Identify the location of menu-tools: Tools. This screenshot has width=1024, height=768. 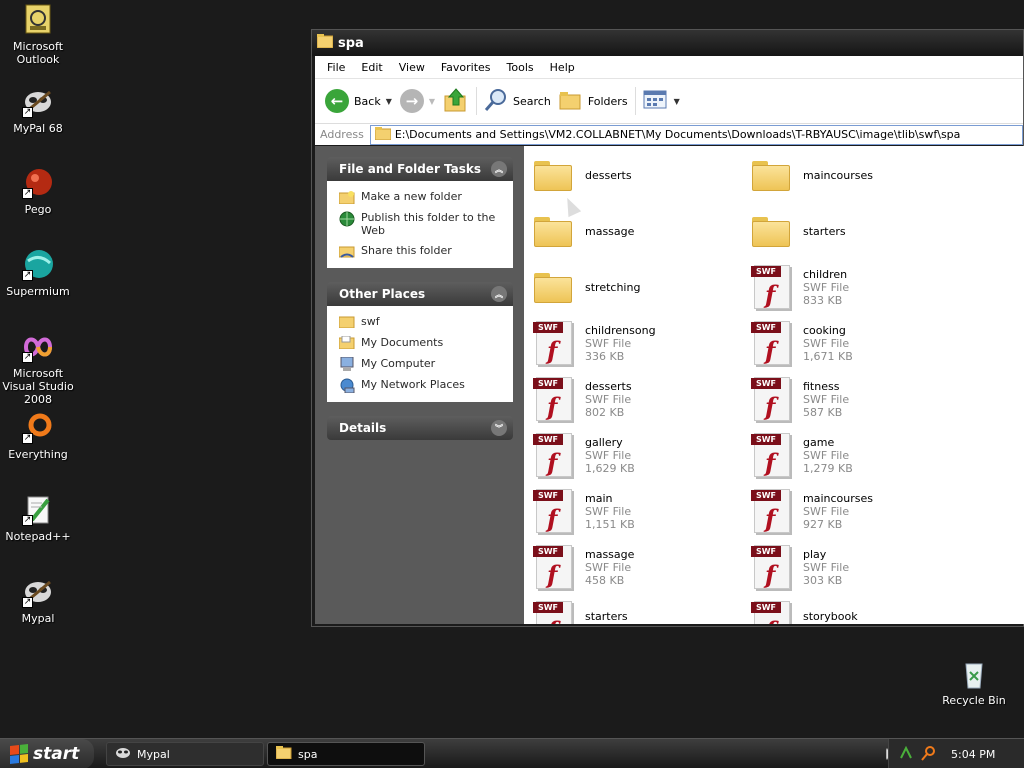
(520, 67).